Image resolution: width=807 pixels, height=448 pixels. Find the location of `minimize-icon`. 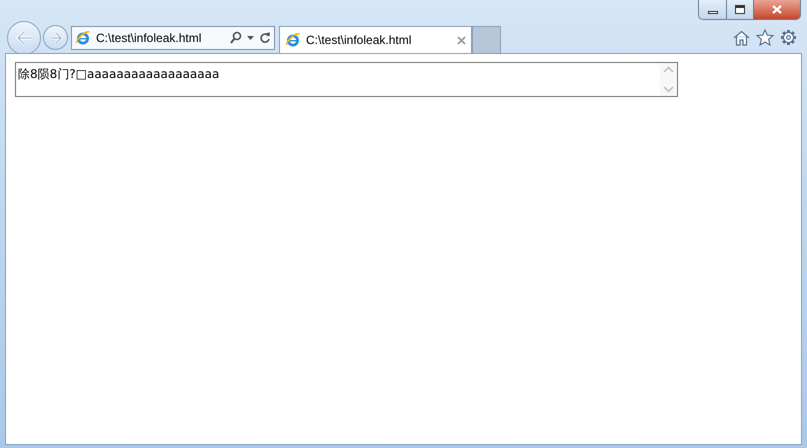

minimize-icon is located at coordinates (713, 12).